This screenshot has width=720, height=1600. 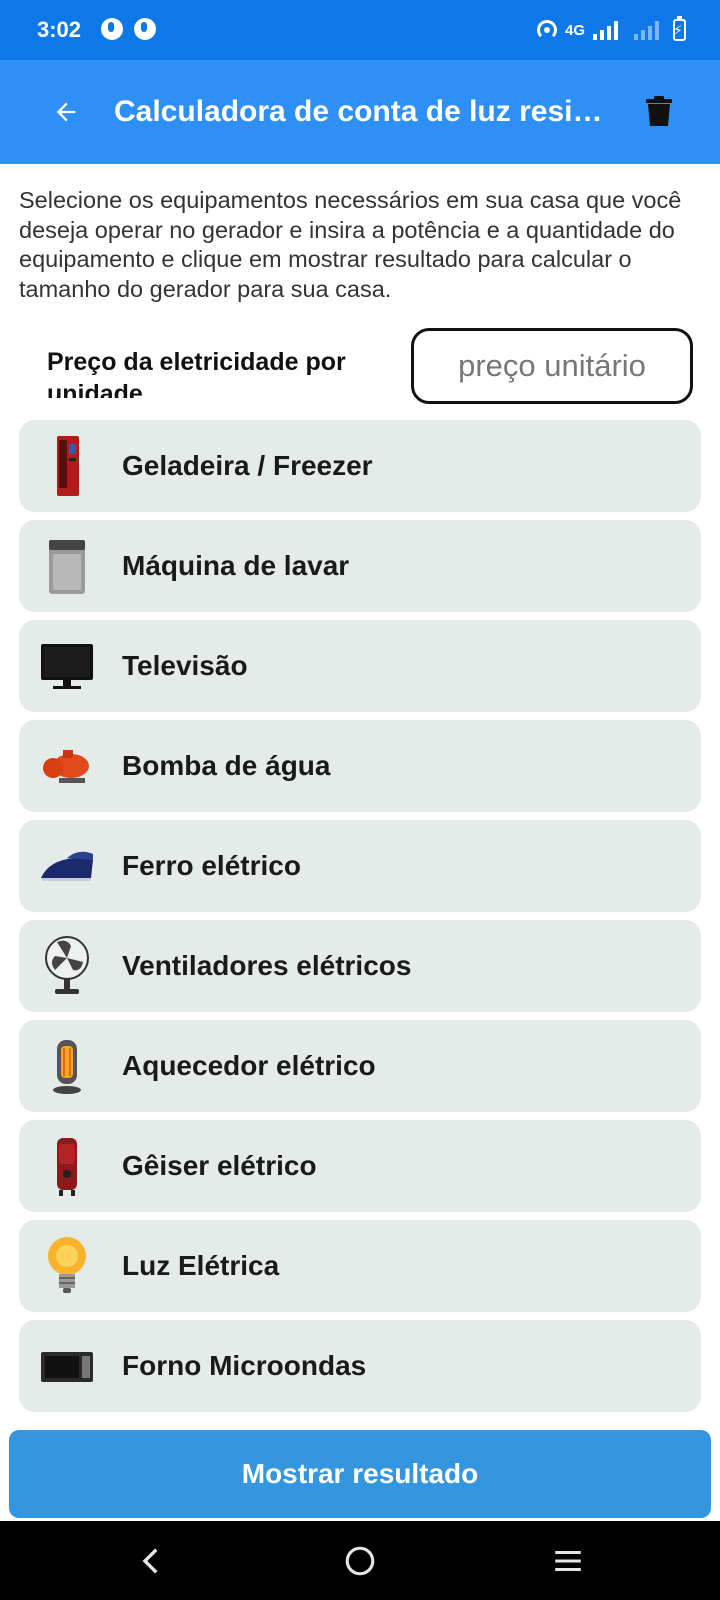 I want to click on unit-price-input, so click(x=552, y=366).